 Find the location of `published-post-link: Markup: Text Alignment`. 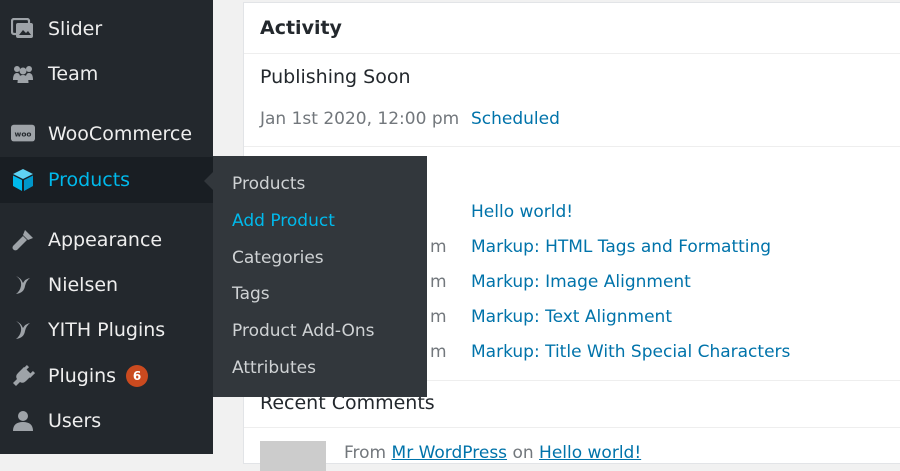

published-post-link: Markup: Text Alignment is located at coordinates (571, 317).